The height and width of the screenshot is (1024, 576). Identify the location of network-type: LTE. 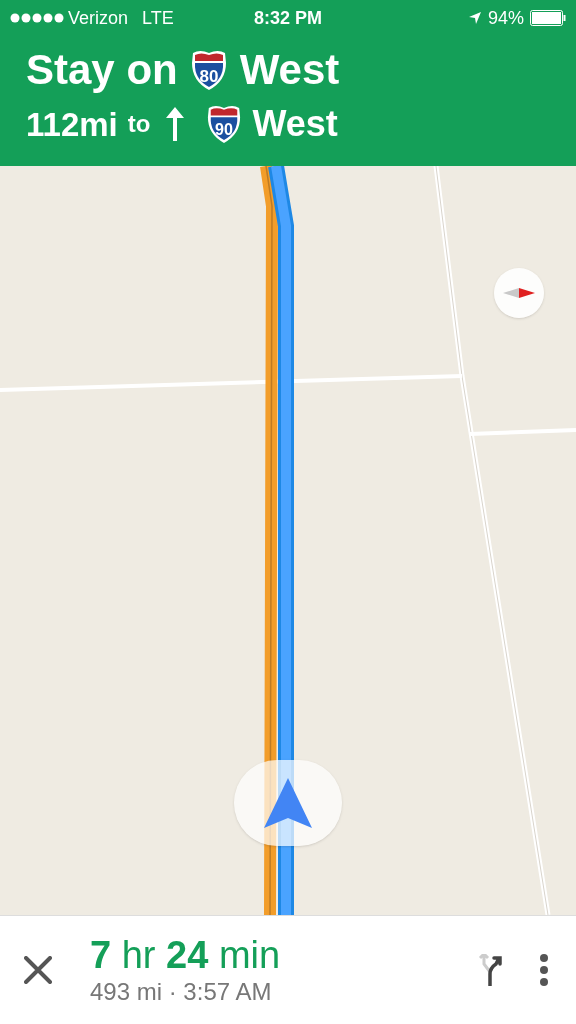
(158, 18).